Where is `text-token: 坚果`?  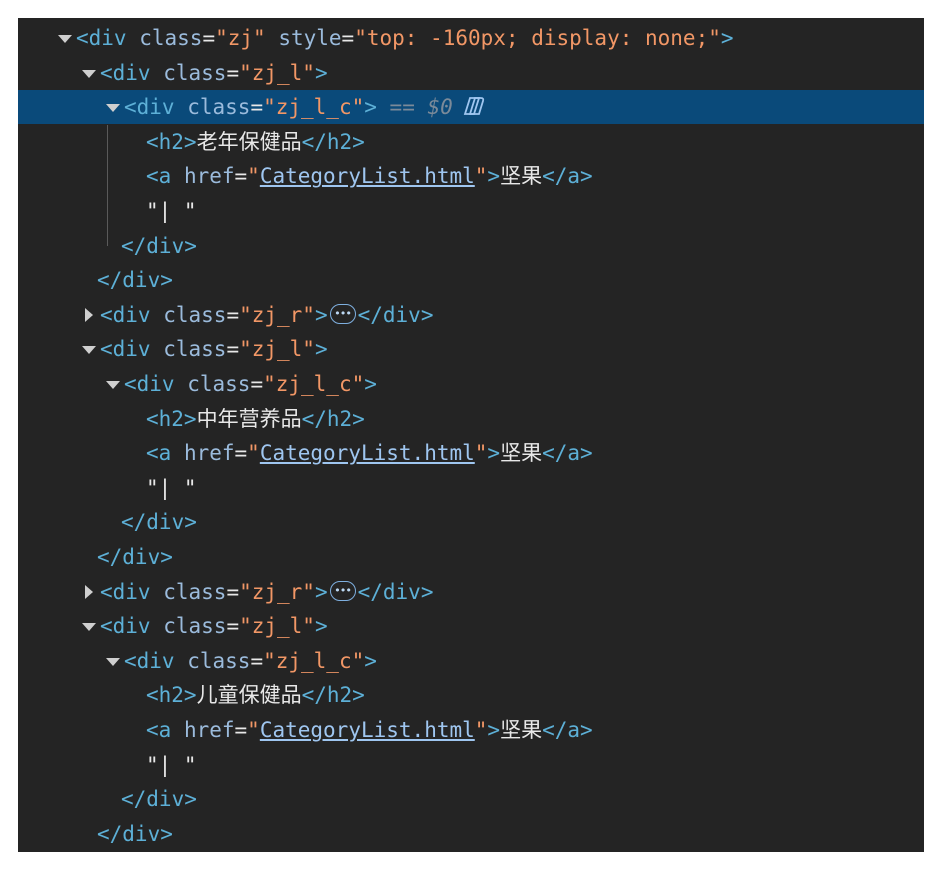 text-token: 坚果 is located at coordinates (521, 176).